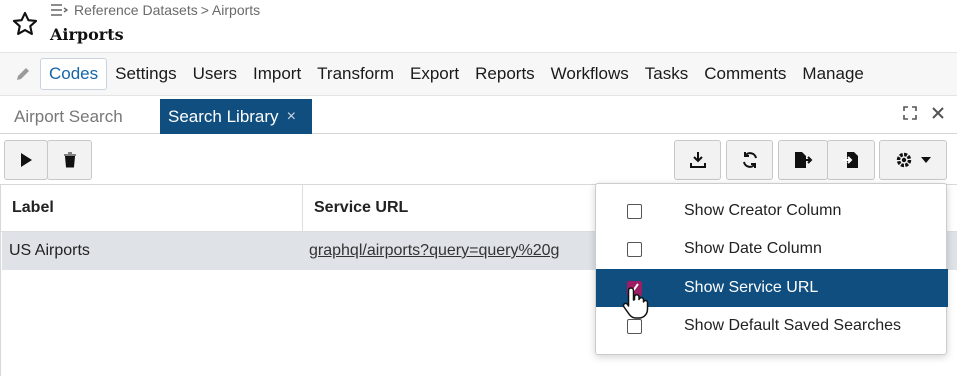  What do you see at coordinates (763, 210) in the screenshot?
I see `menu-item-label: Show Creator Column` at bounding box center [763, 210].